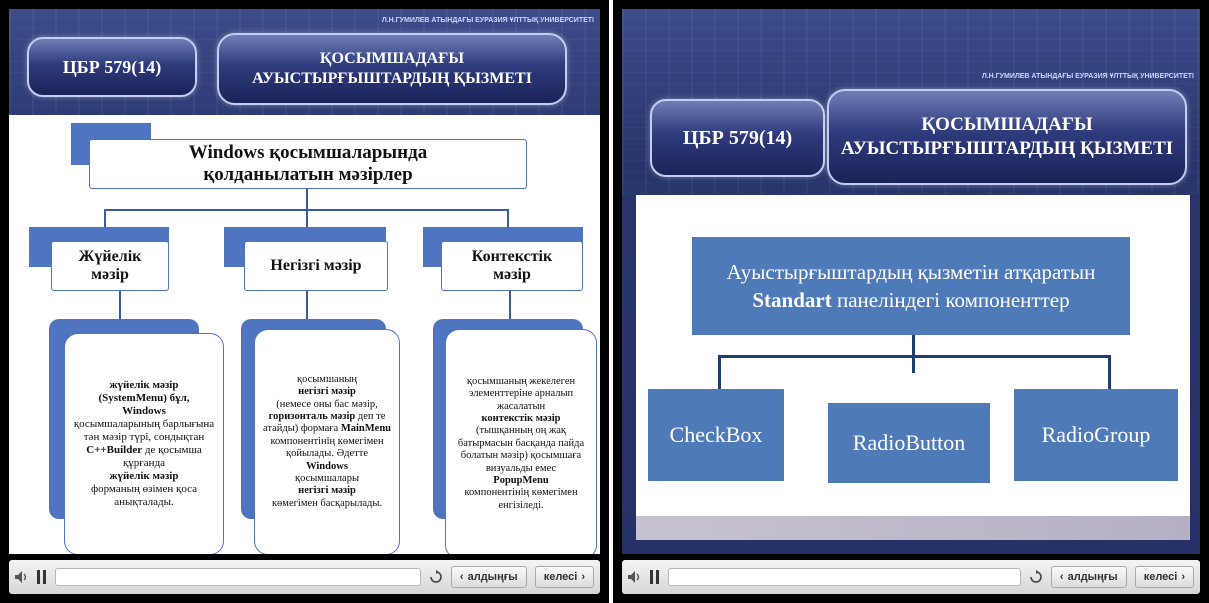 The width and height of the screenshot is (1209, 603). I want to click on desc-text: (немесе оны бас мәзір,, so click(327, 404).